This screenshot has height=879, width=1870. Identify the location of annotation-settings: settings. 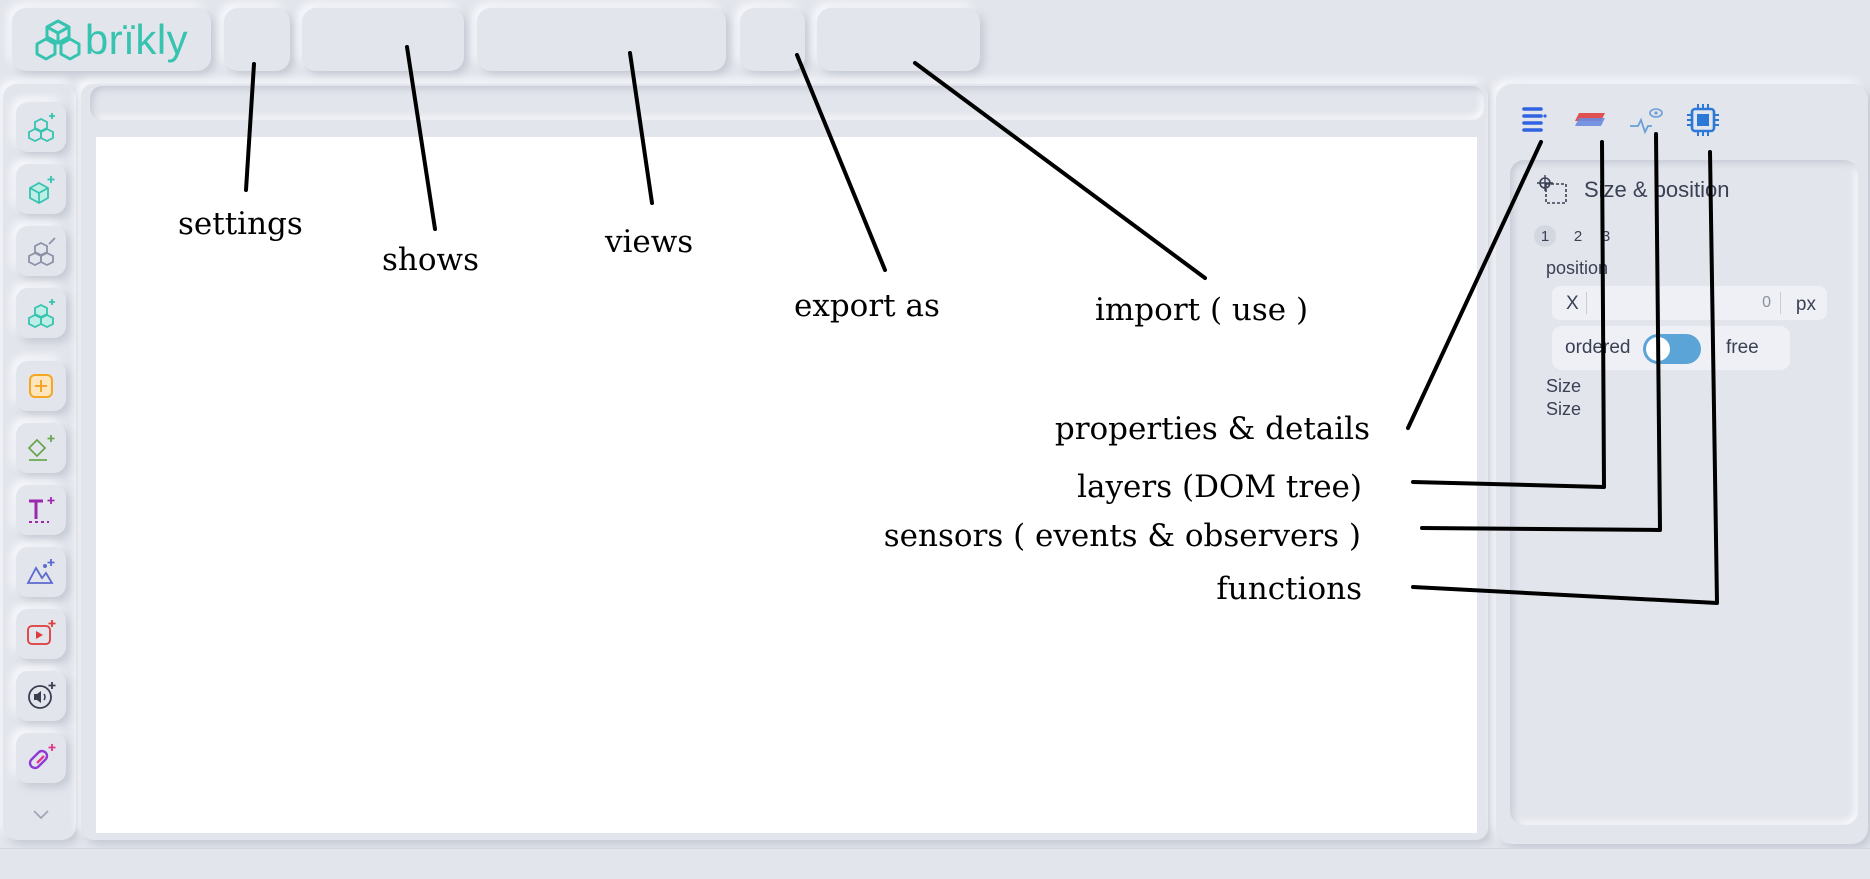
(240, 224).